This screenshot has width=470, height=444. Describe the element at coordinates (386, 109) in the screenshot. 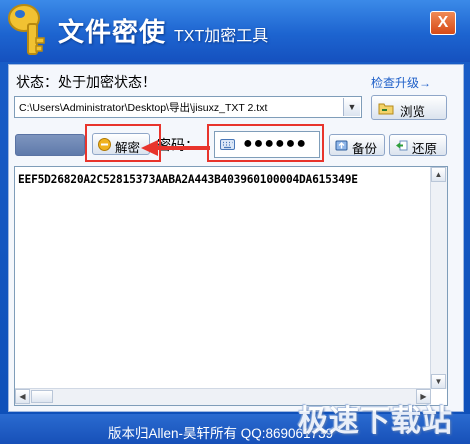

I see `folder-icon` at that location.